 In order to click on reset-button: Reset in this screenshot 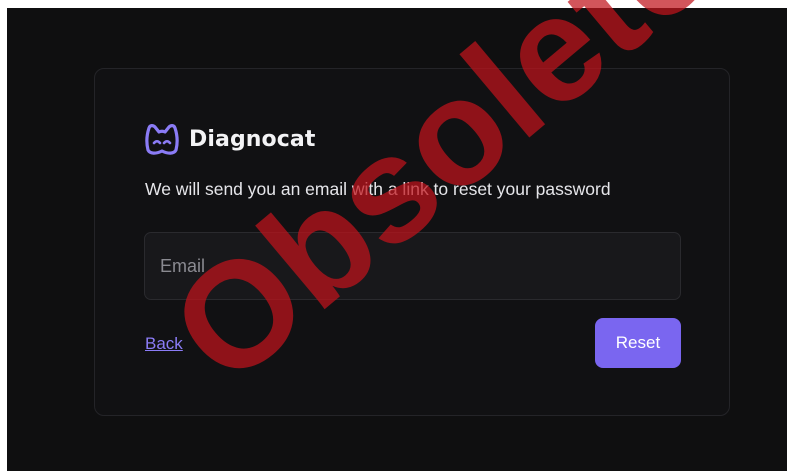, I will do `click(638, 343)`.